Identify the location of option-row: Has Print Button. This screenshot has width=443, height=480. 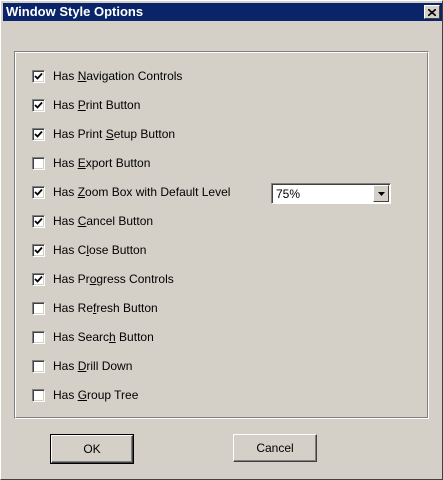
(86, 105).